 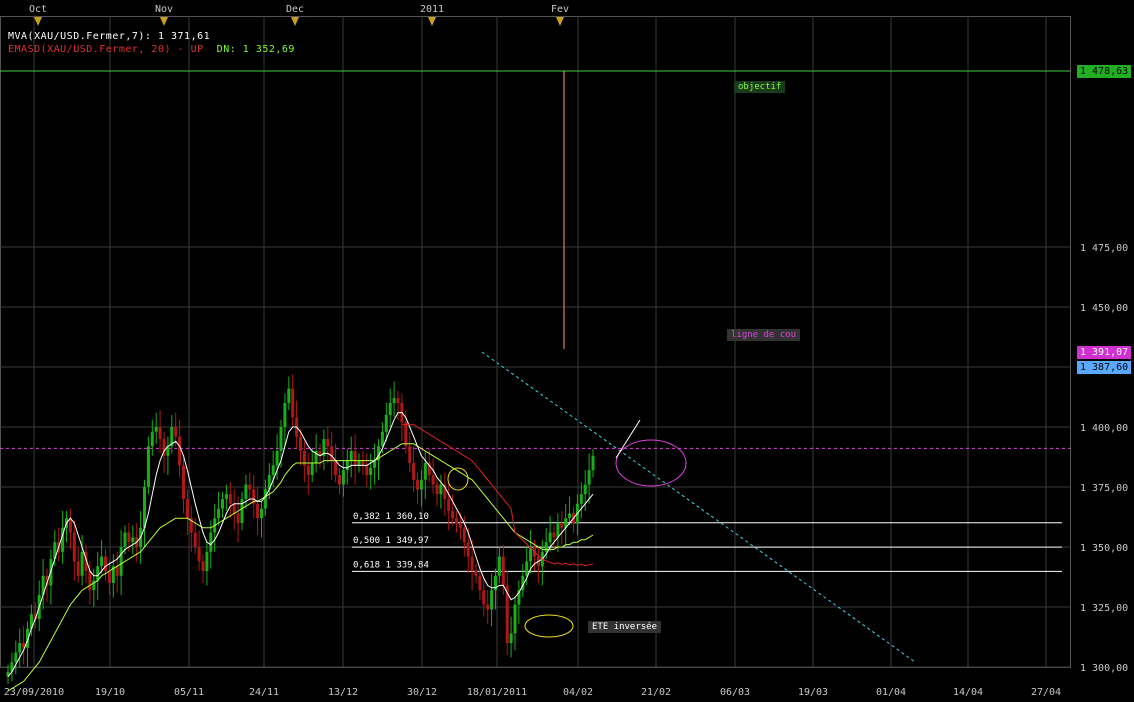 I want to click on month-label: Oct, so click(x=38, y=9).